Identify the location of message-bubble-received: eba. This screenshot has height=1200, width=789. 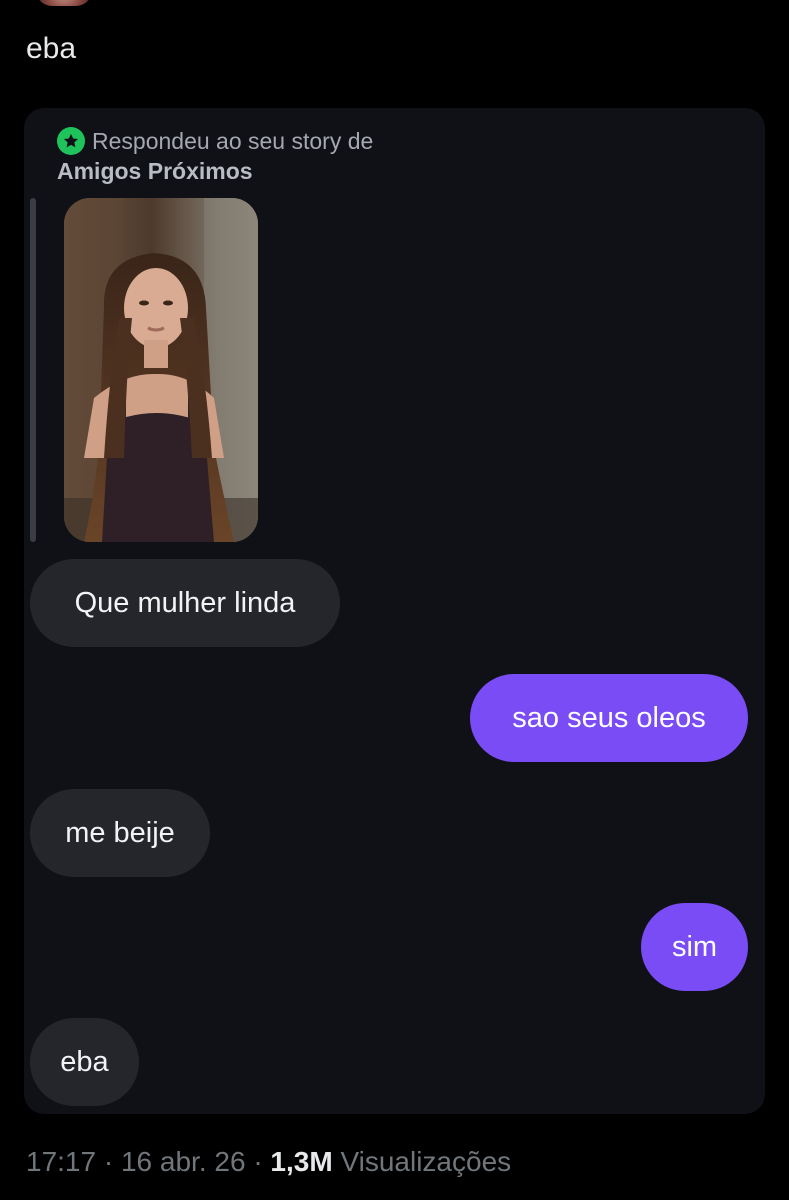
(84, 1062).